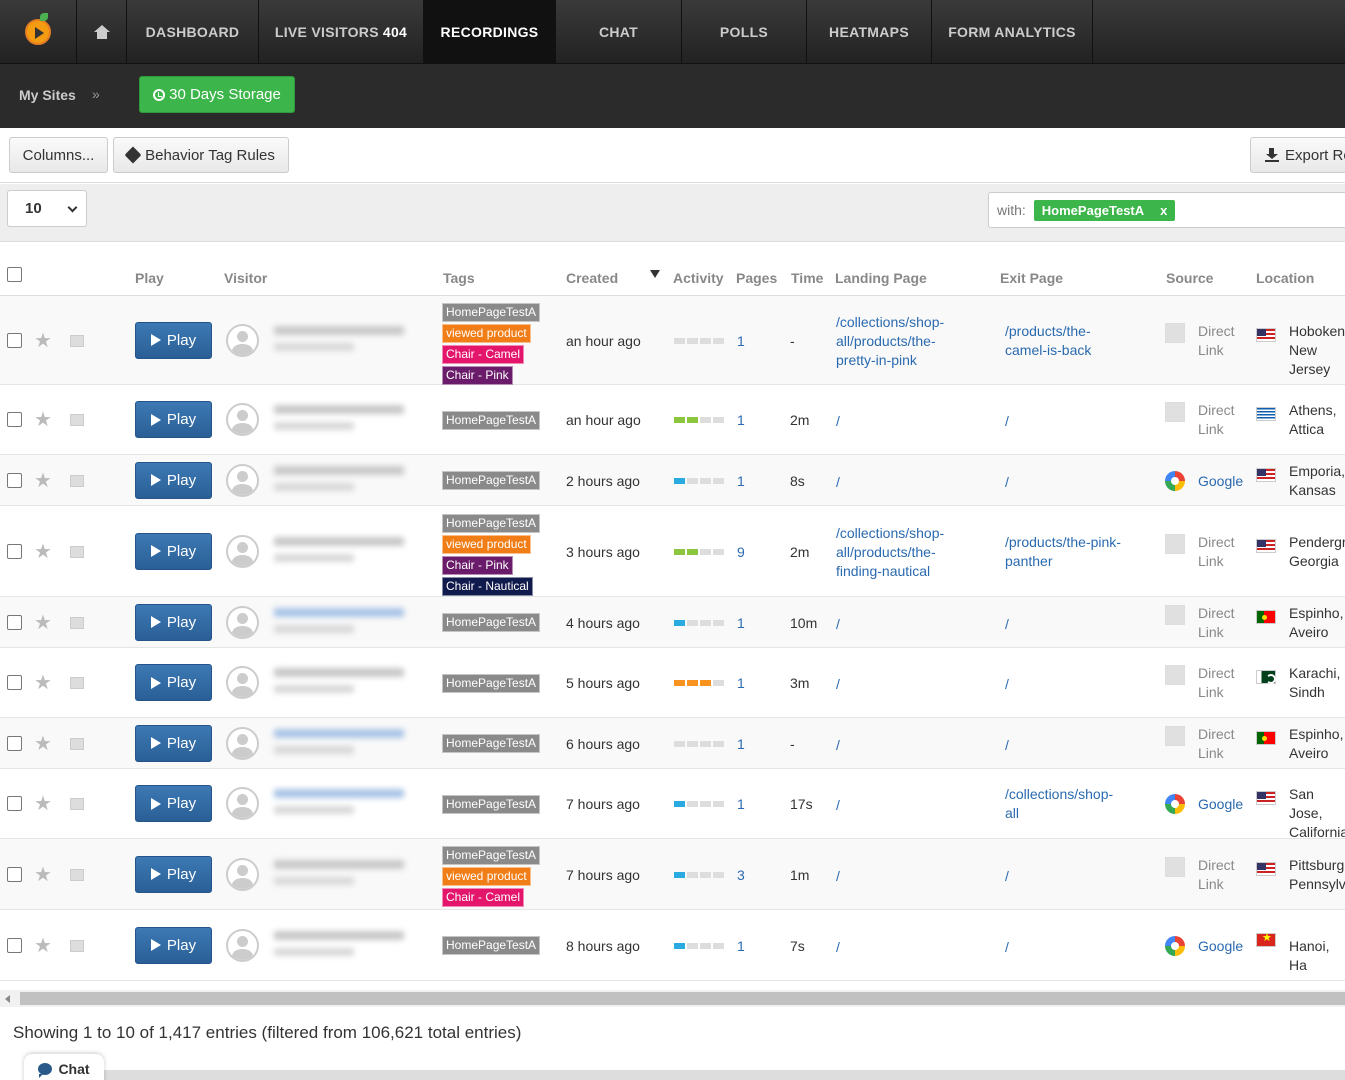 This screenshot has width=1345, height=1080. What do you see at coordinates (744, 32) in the screenshot?
I see `nav-polls: POLLS` at bounding box center [744, 32].